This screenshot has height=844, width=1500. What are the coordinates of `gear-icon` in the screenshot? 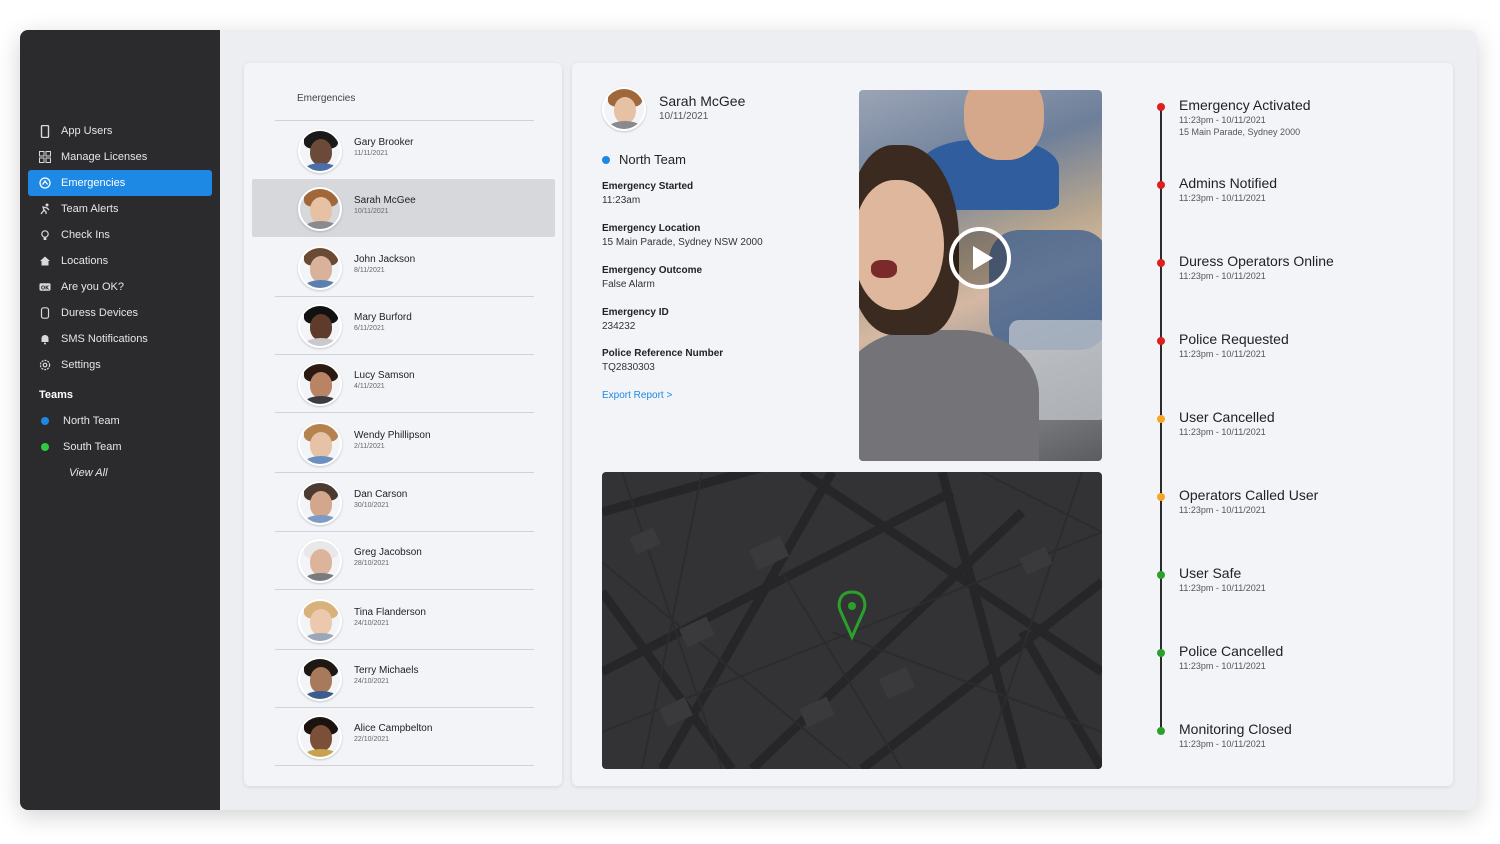 It's located at (45, 365).